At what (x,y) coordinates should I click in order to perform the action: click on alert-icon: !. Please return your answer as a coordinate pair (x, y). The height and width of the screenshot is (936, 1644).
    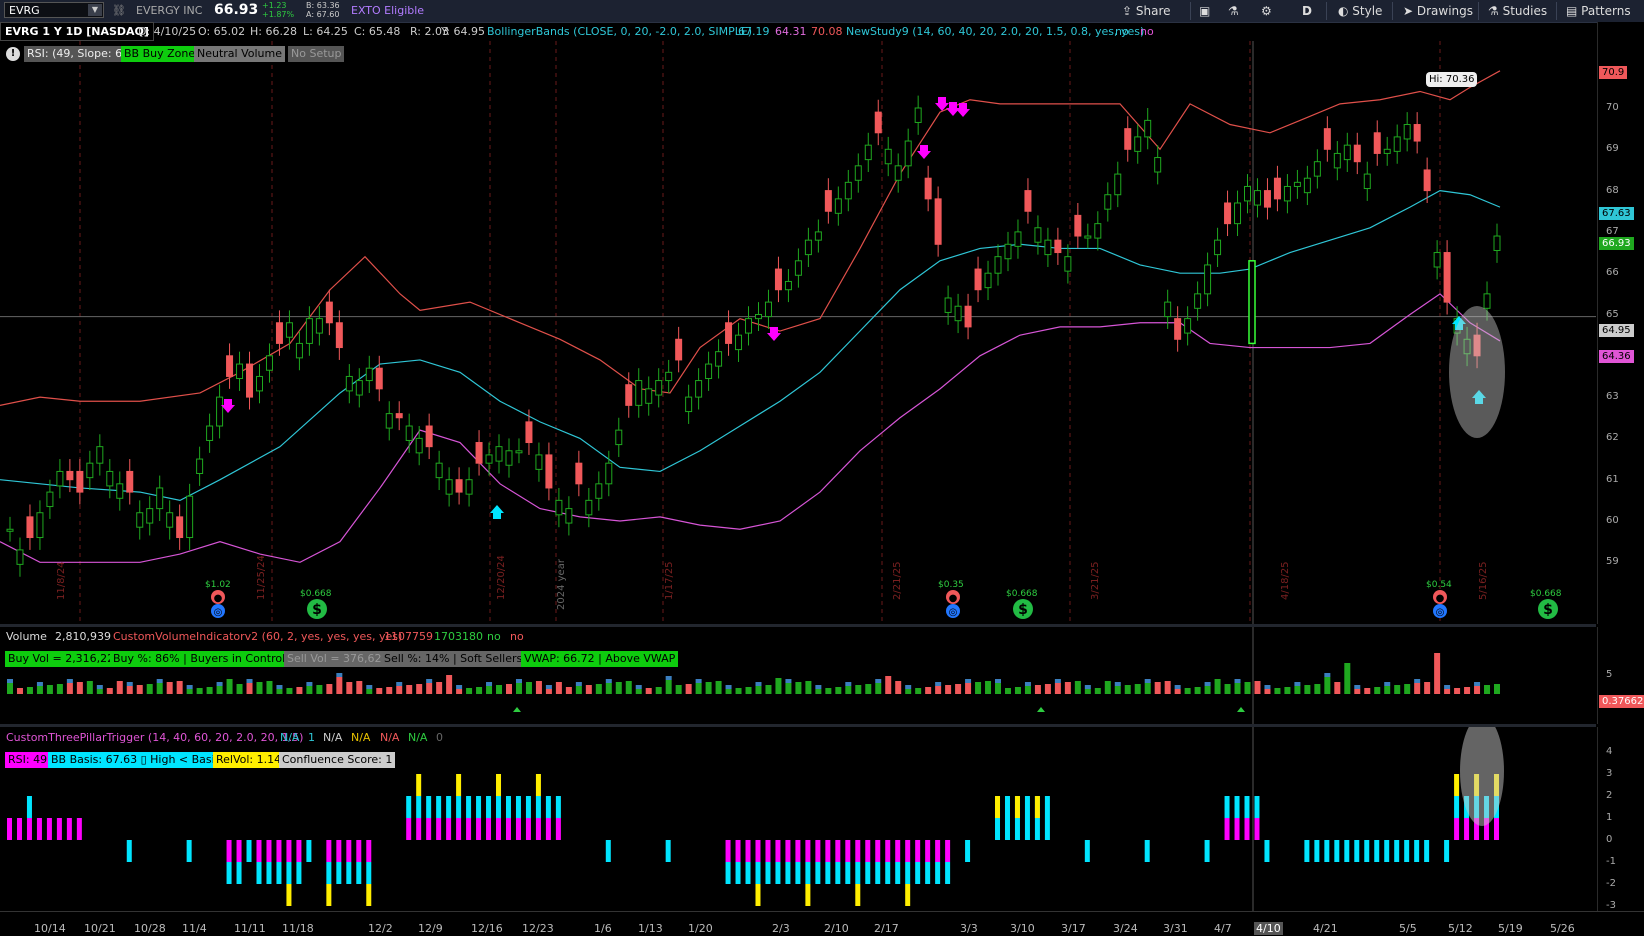
    Looking at the image, I should click on (13, 54).